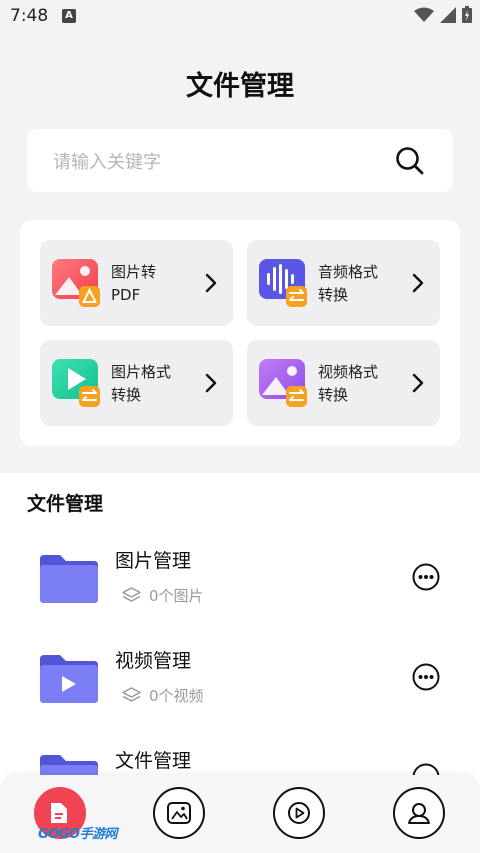 Image resolution: width=480 pixels, height=853 pixels. What do you see at coordinates (176, 696) in the screenshot?
I see `row-count: 0个视频` at bounding box center [176, 696].